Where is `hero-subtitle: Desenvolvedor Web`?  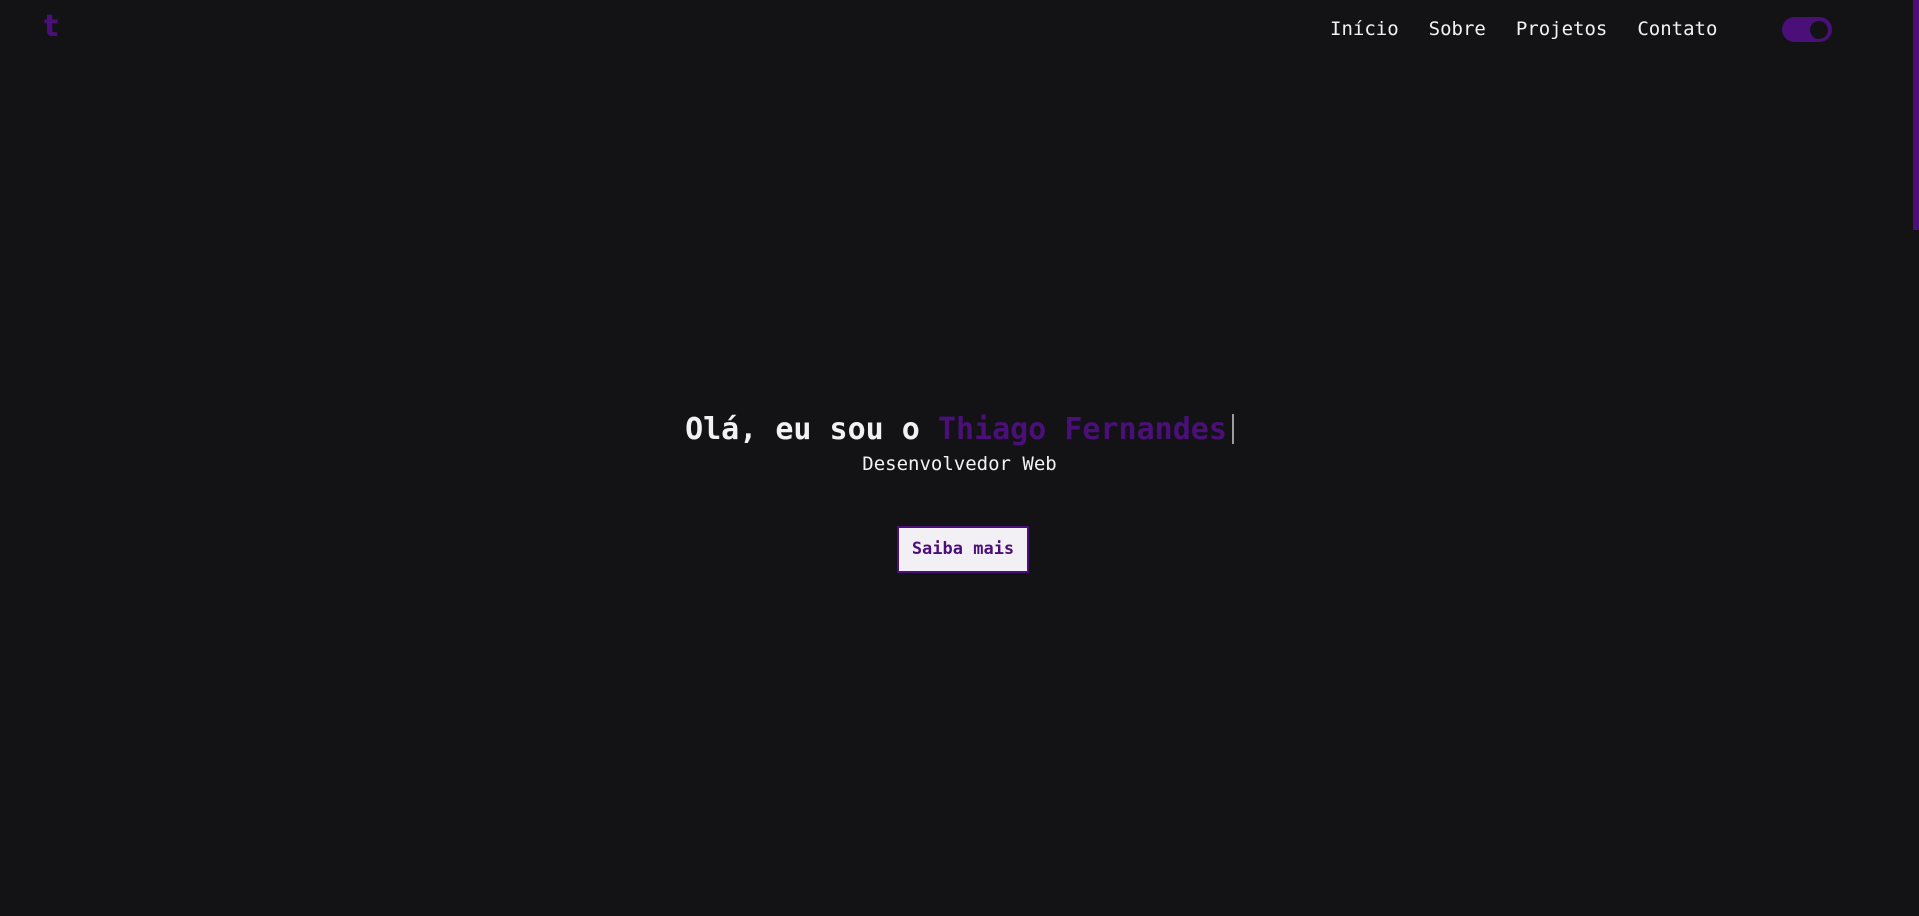 hero-subtitle: Desenvolvedor Web is located at coordinates (959, 464).